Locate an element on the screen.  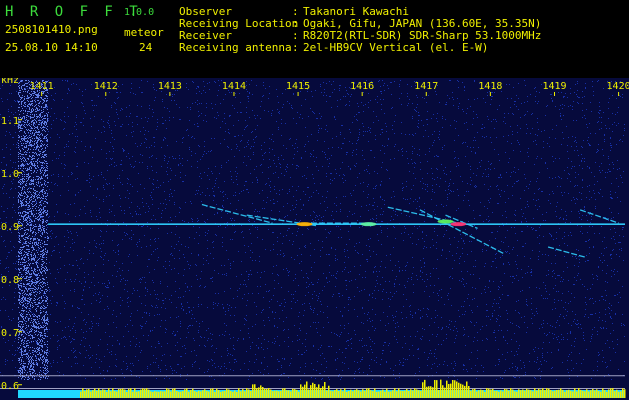
file-name: 2508101410.png is located at coordinates (51, 29).